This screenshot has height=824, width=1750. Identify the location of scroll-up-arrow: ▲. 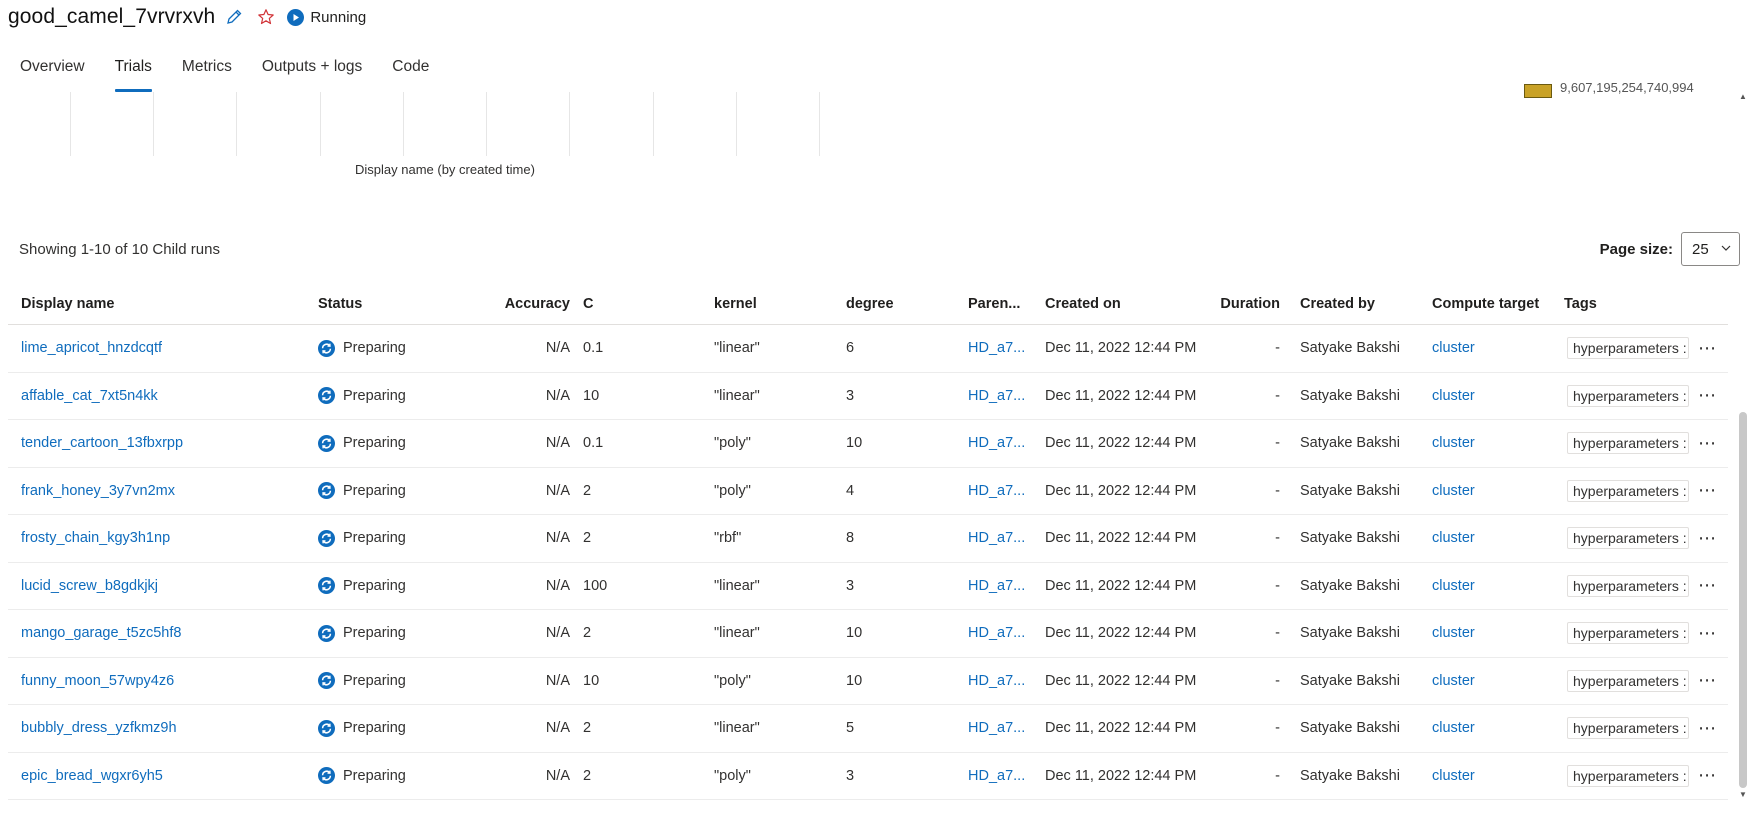
(1743, 97).